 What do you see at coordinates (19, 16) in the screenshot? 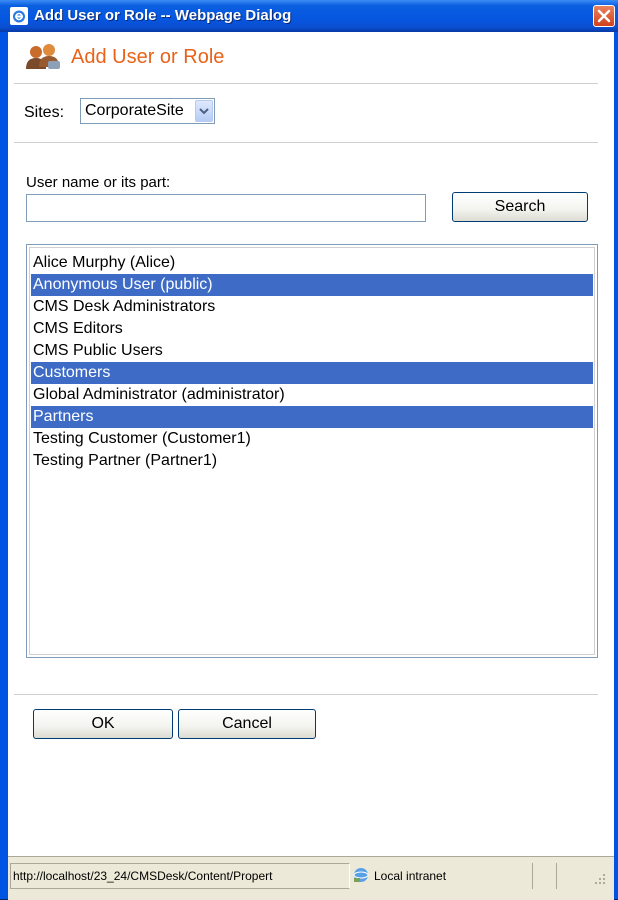
I see `internet-explorer-icon` at bounding box center [19, 16].